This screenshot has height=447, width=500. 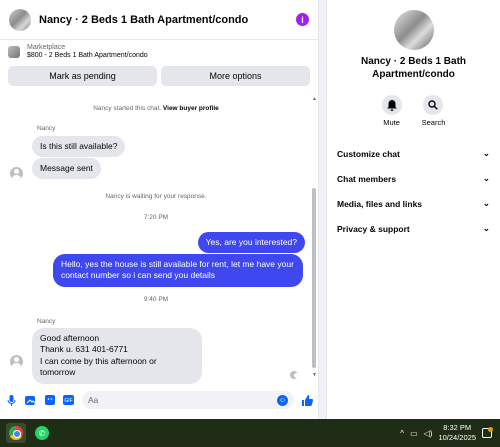 I want to click on chat-started-text: Nancy started this chat., so click(x=127, y=108).